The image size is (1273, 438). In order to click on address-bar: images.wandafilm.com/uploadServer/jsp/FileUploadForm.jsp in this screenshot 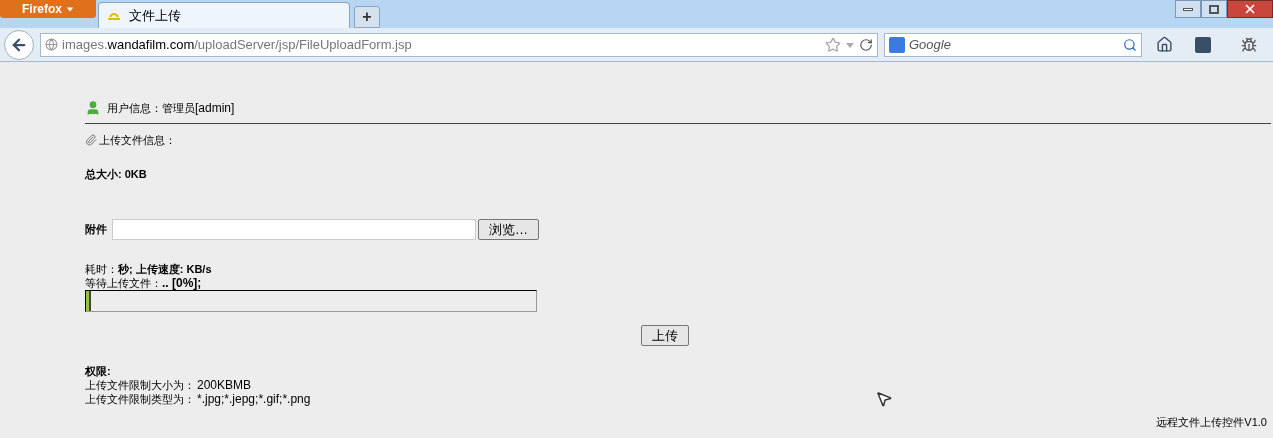, I will do `click(459, 44)`.